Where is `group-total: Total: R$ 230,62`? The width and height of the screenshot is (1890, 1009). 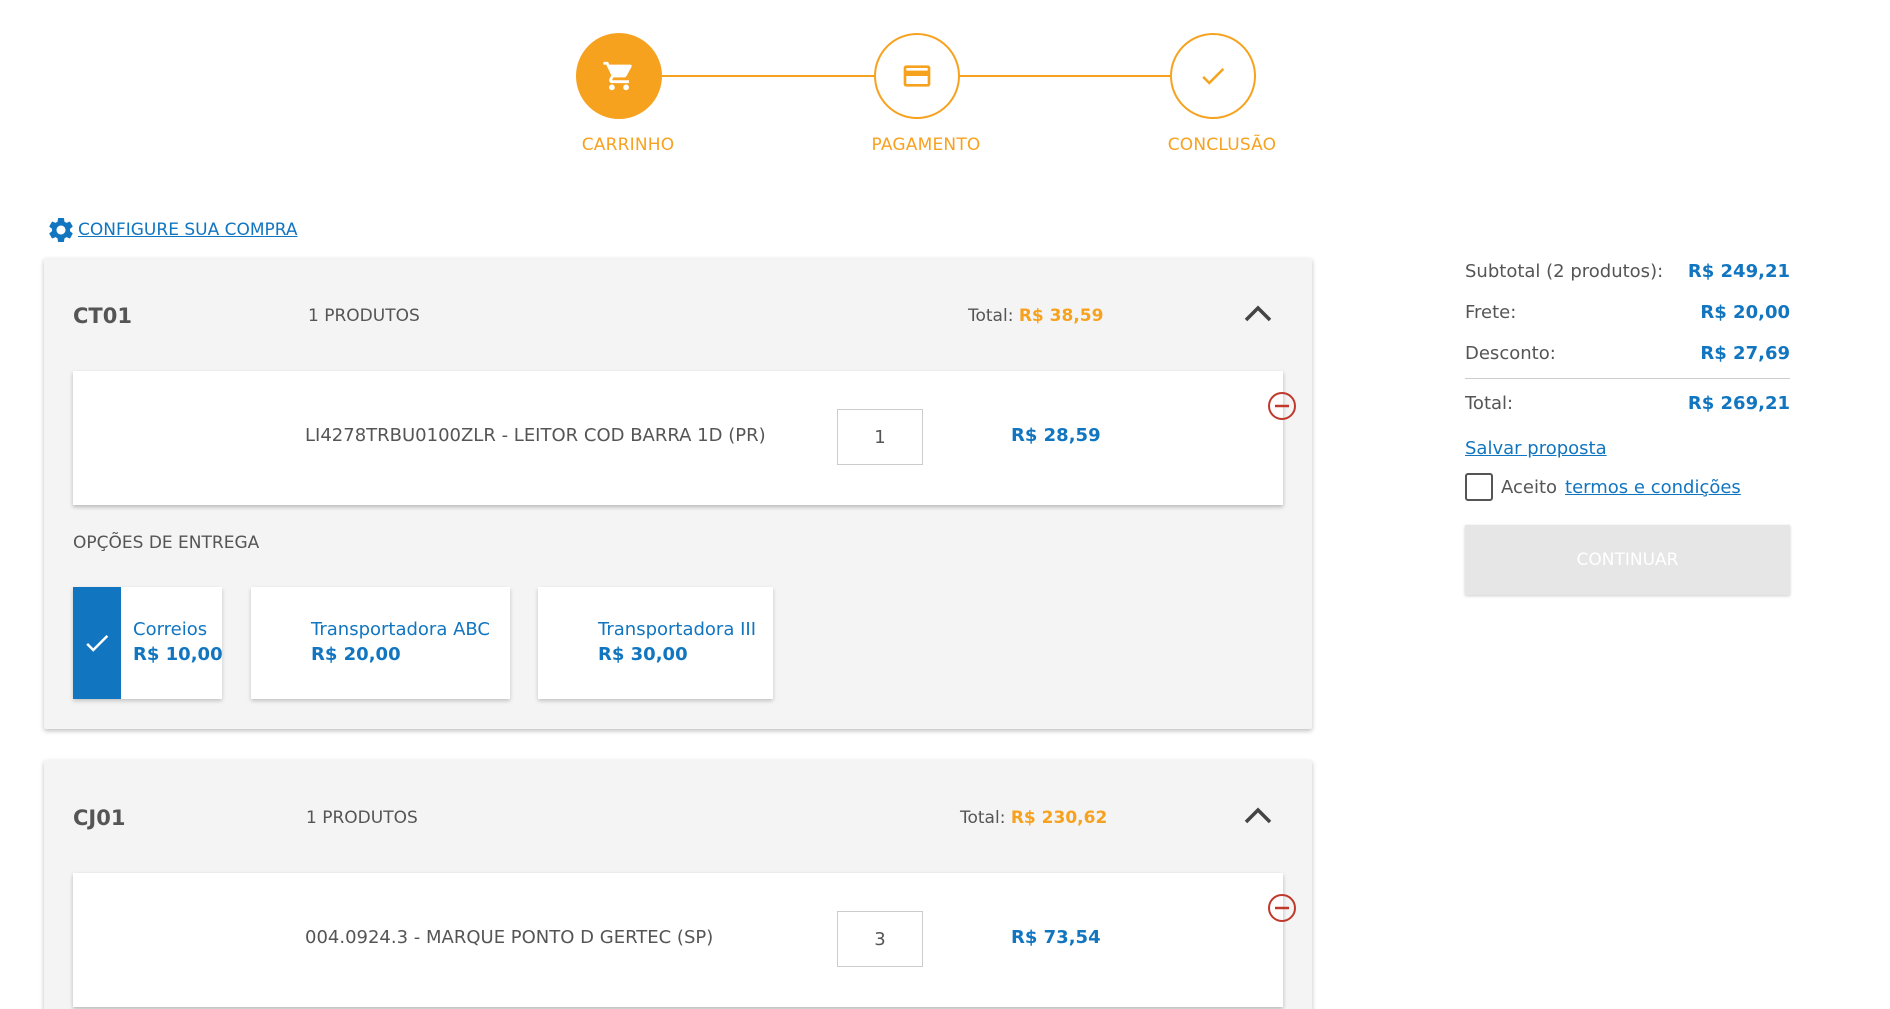
group-total: Total: R$ 230,62 is located at coordinates (1033, 818).